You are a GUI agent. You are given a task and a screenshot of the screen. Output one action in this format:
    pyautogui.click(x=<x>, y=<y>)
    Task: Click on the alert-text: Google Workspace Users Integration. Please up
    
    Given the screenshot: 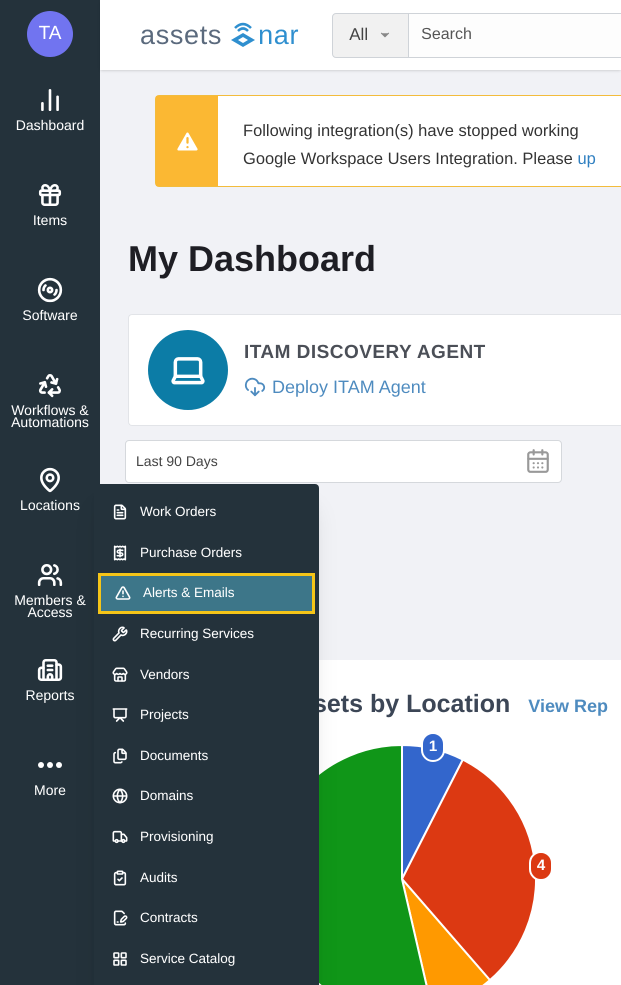 What is the action you would take?
    pyautogui.click(x=419, y=159)
    